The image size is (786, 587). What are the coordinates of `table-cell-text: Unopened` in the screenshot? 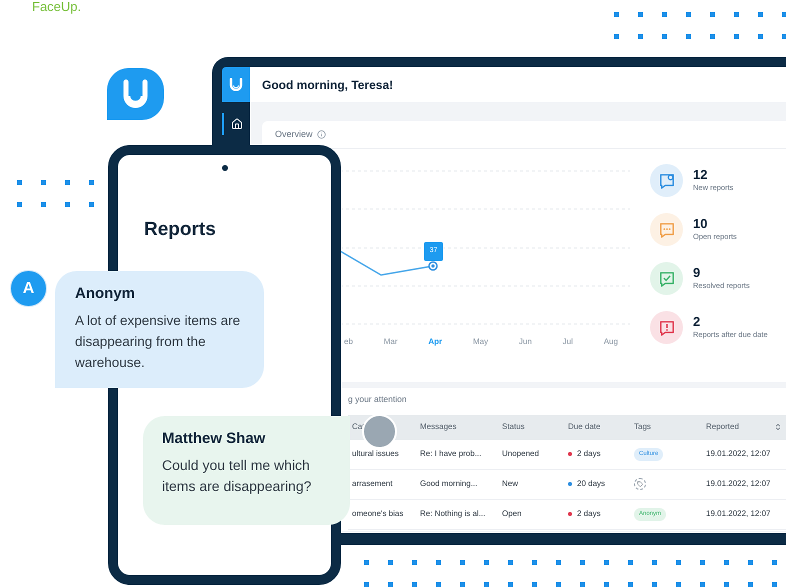 It's located at (520, 454).